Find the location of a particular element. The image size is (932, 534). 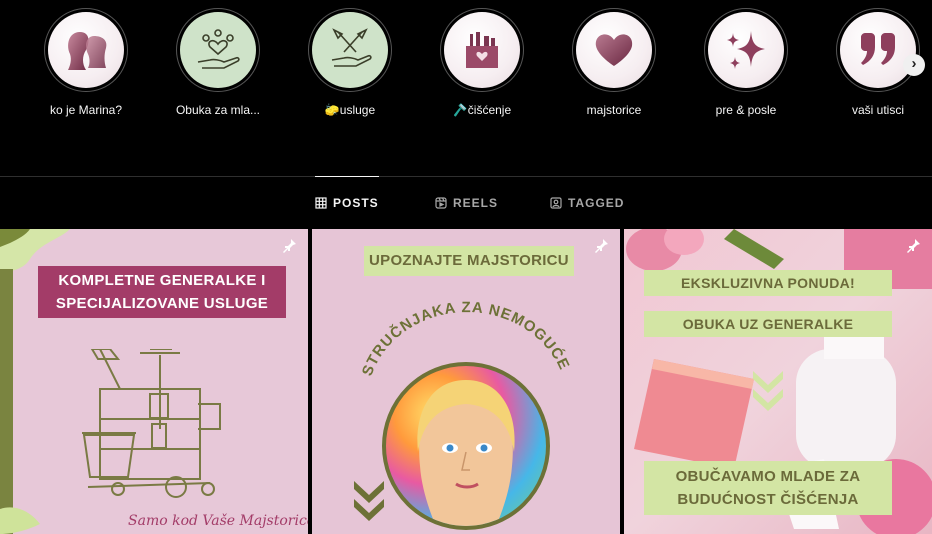

tab-tagged: TAGGED is located at coordinates (587, 203).